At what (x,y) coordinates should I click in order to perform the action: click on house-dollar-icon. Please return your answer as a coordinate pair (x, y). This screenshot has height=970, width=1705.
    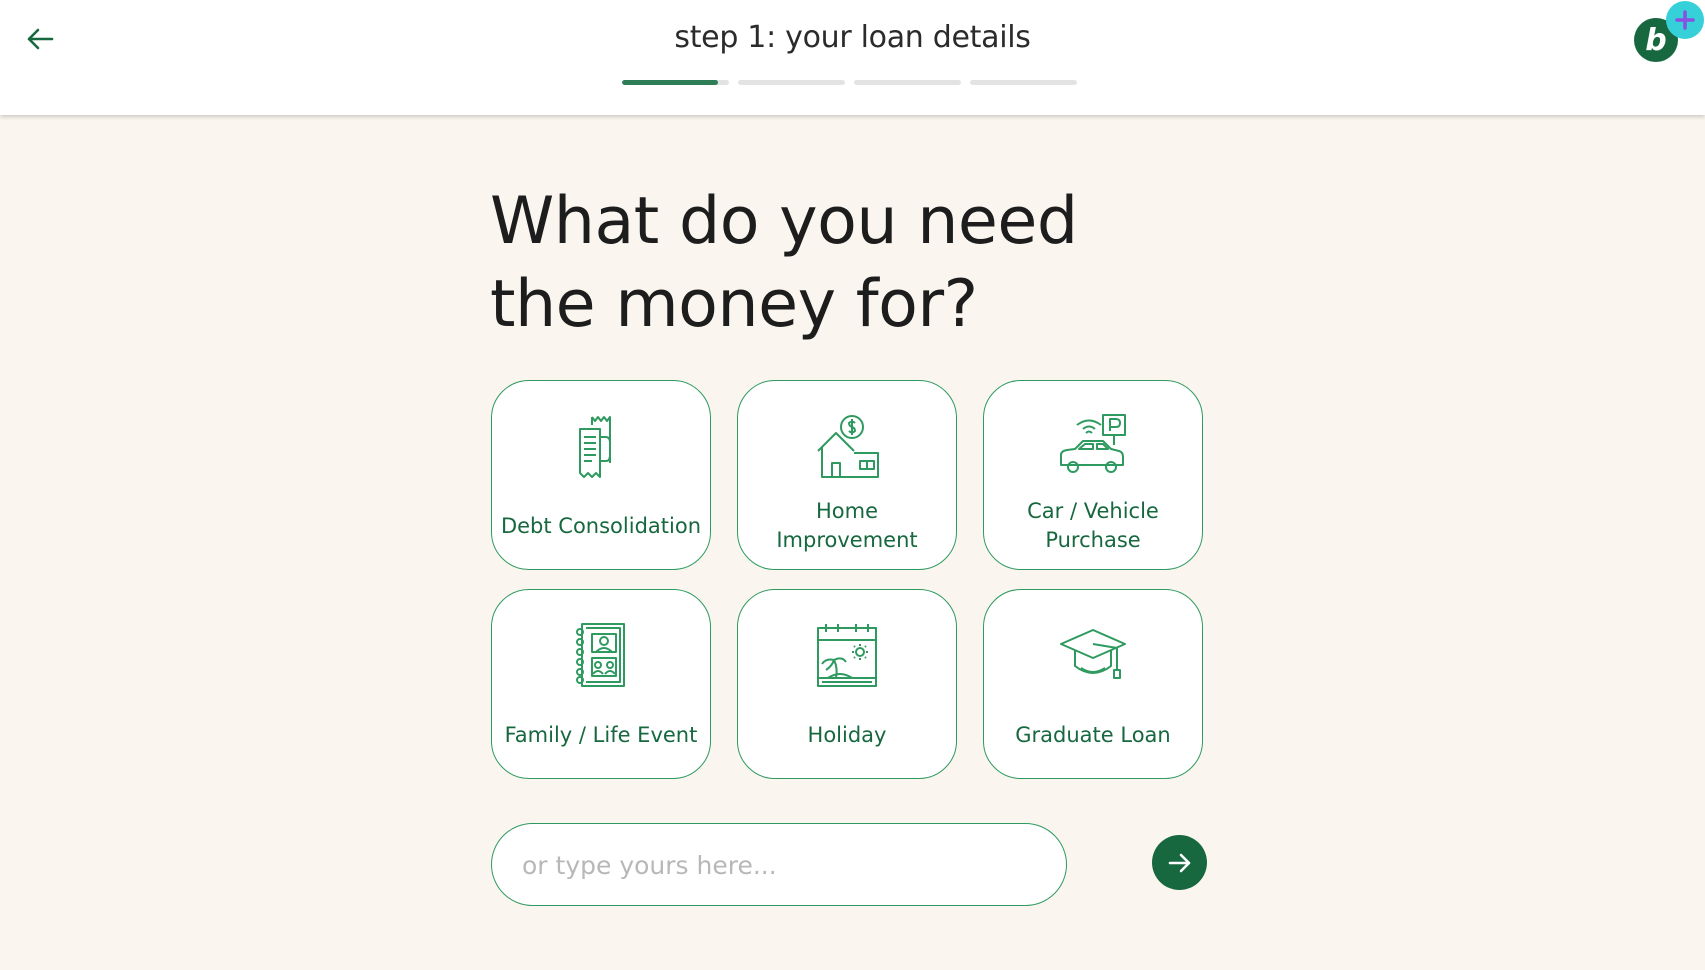
    Looking at the image, I should click on (848, 446).